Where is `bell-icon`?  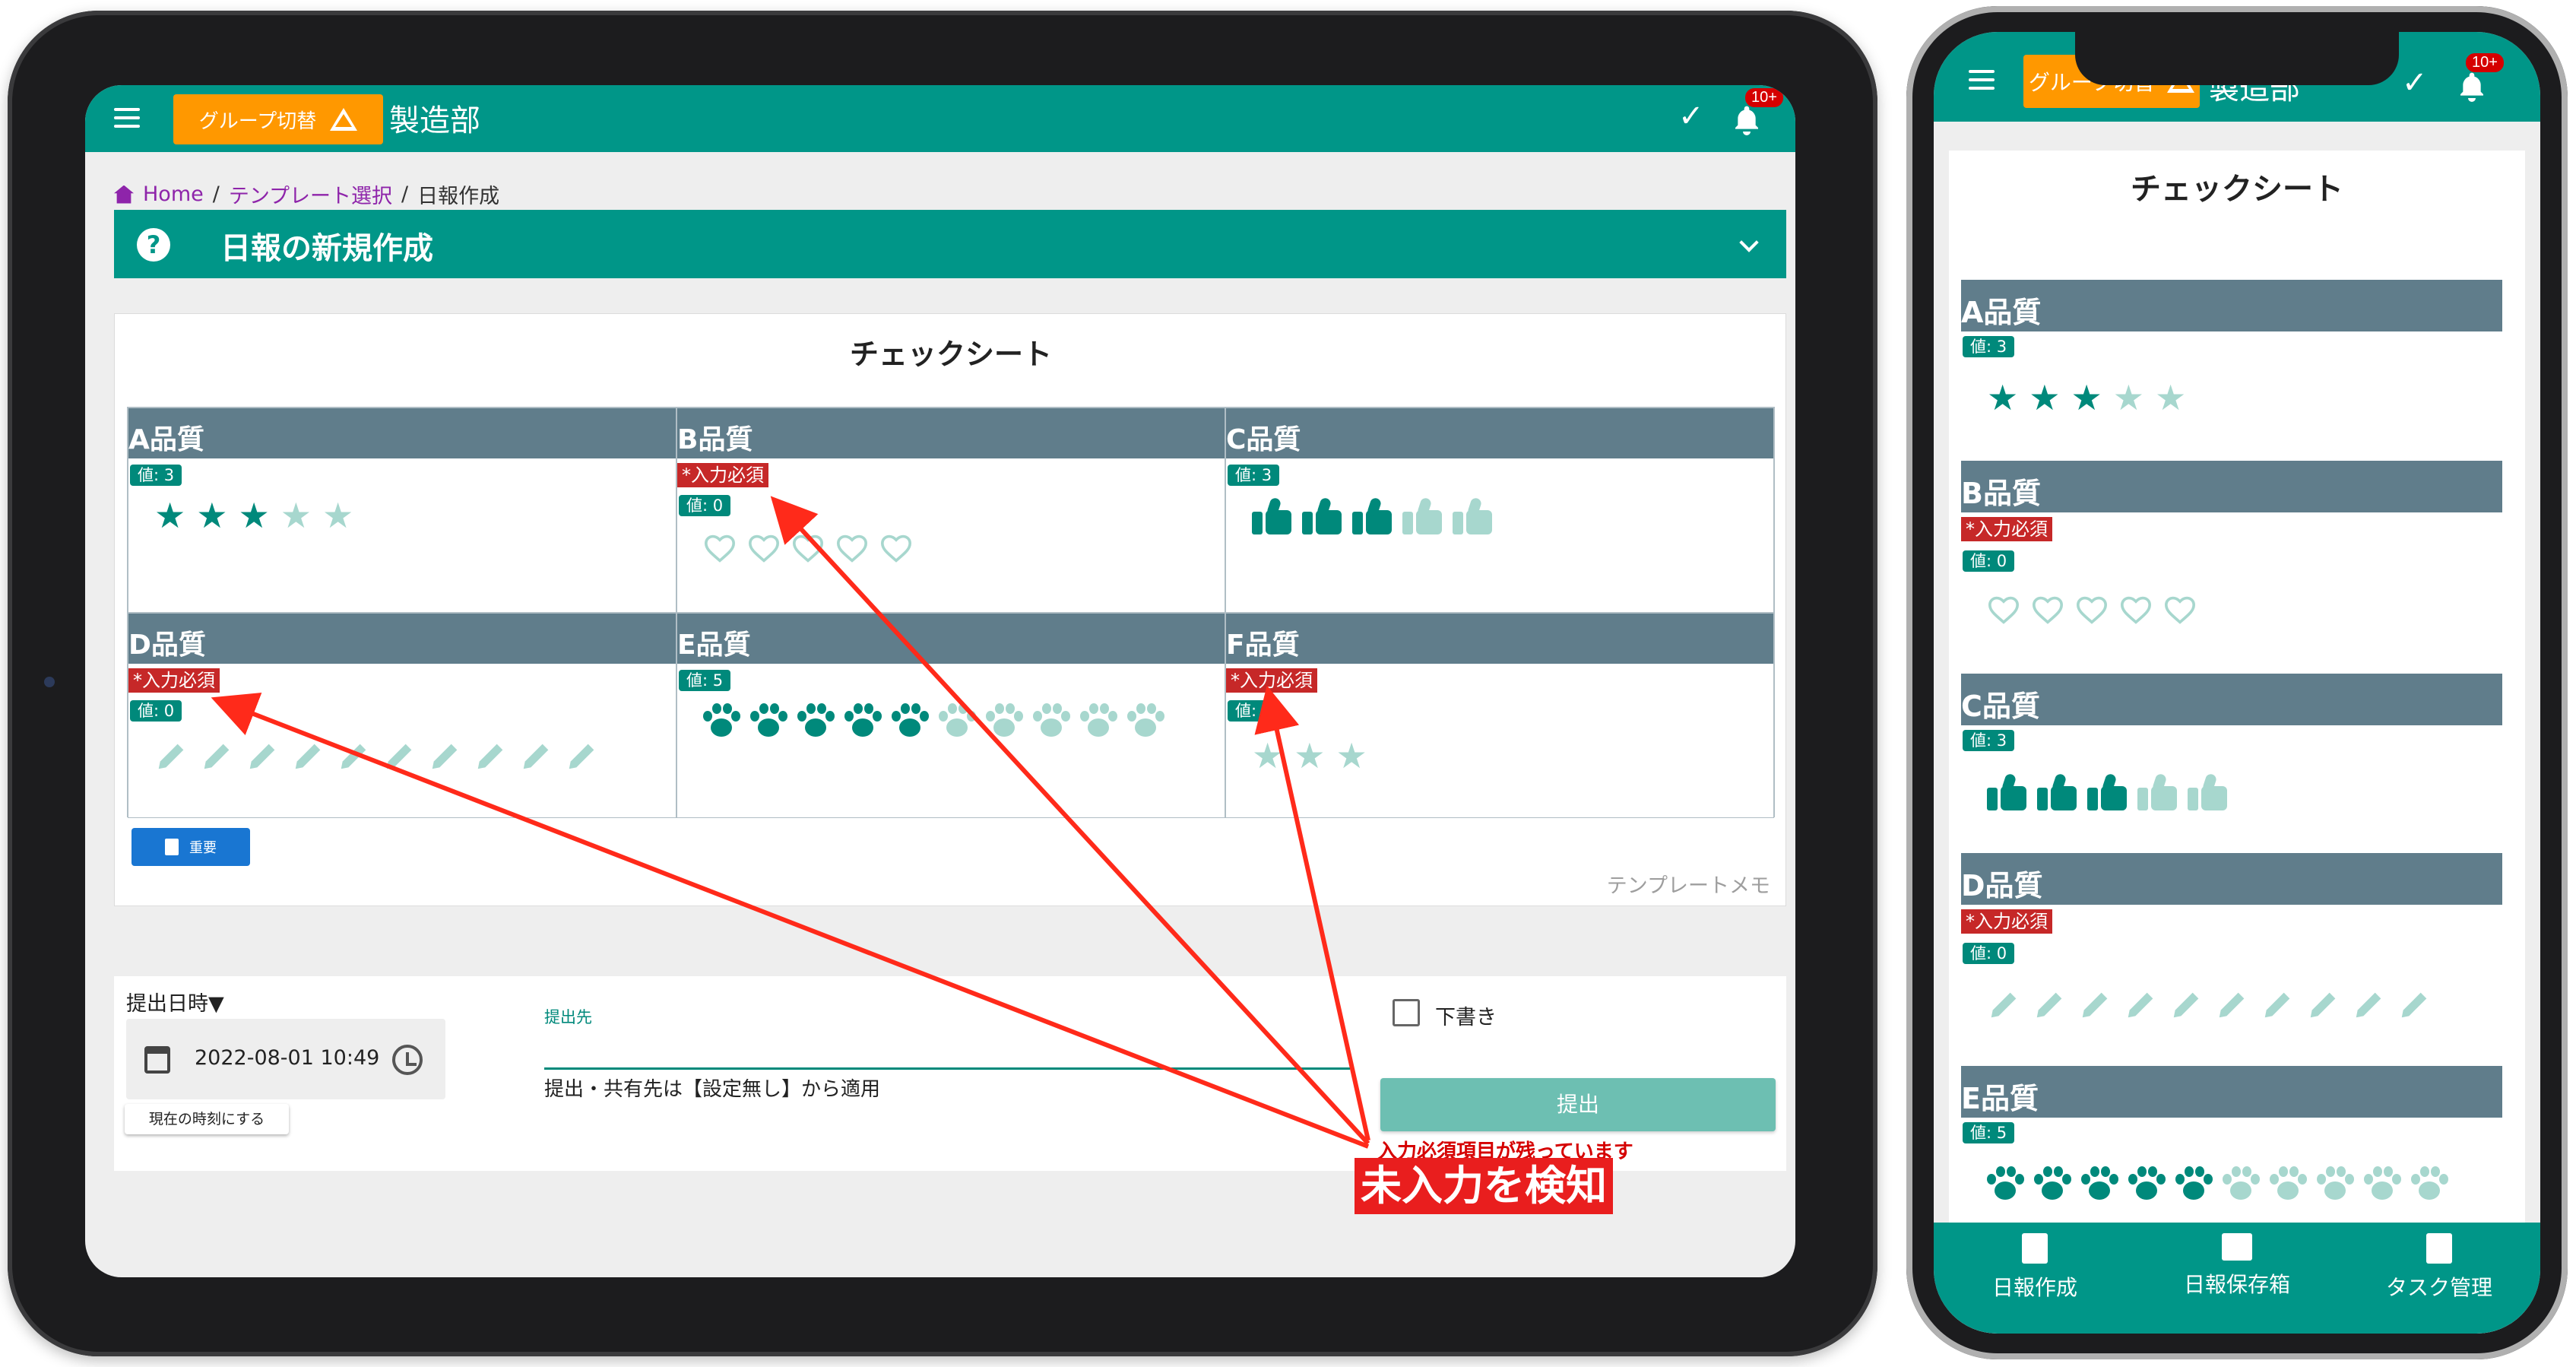
bell-icon is located at coordinates (2472, 88).